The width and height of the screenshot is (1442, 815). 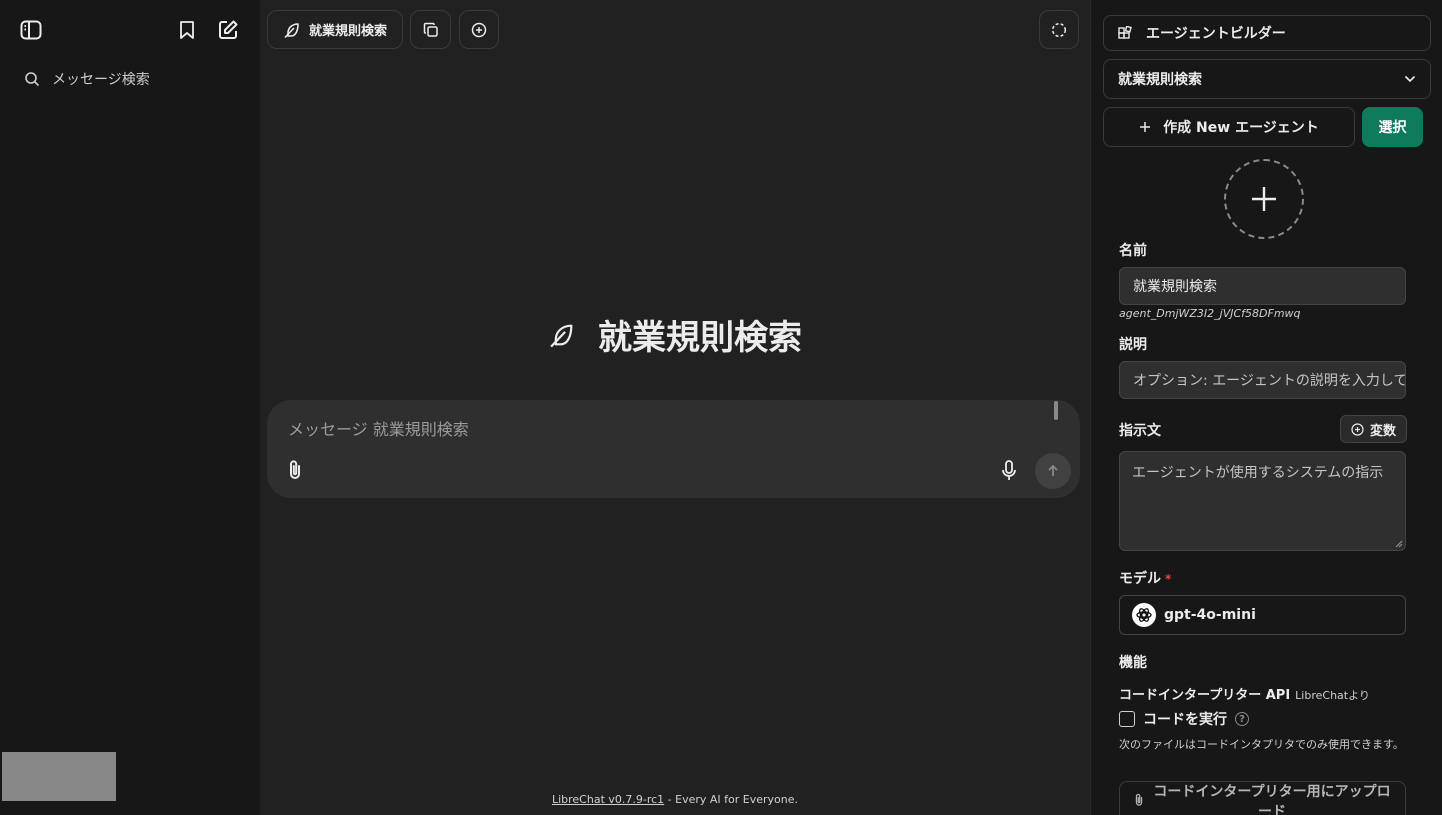 I want to click on create-agent-label: 作成 New エージェント, so click(x=1241, y=128).